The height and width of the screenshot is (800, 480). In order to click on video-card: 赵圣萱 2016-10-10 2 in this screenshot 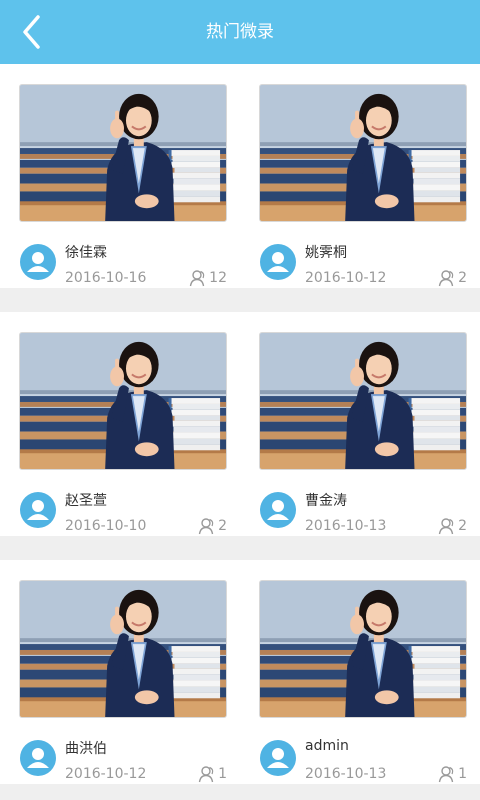, I will do `click(123, 433)`.